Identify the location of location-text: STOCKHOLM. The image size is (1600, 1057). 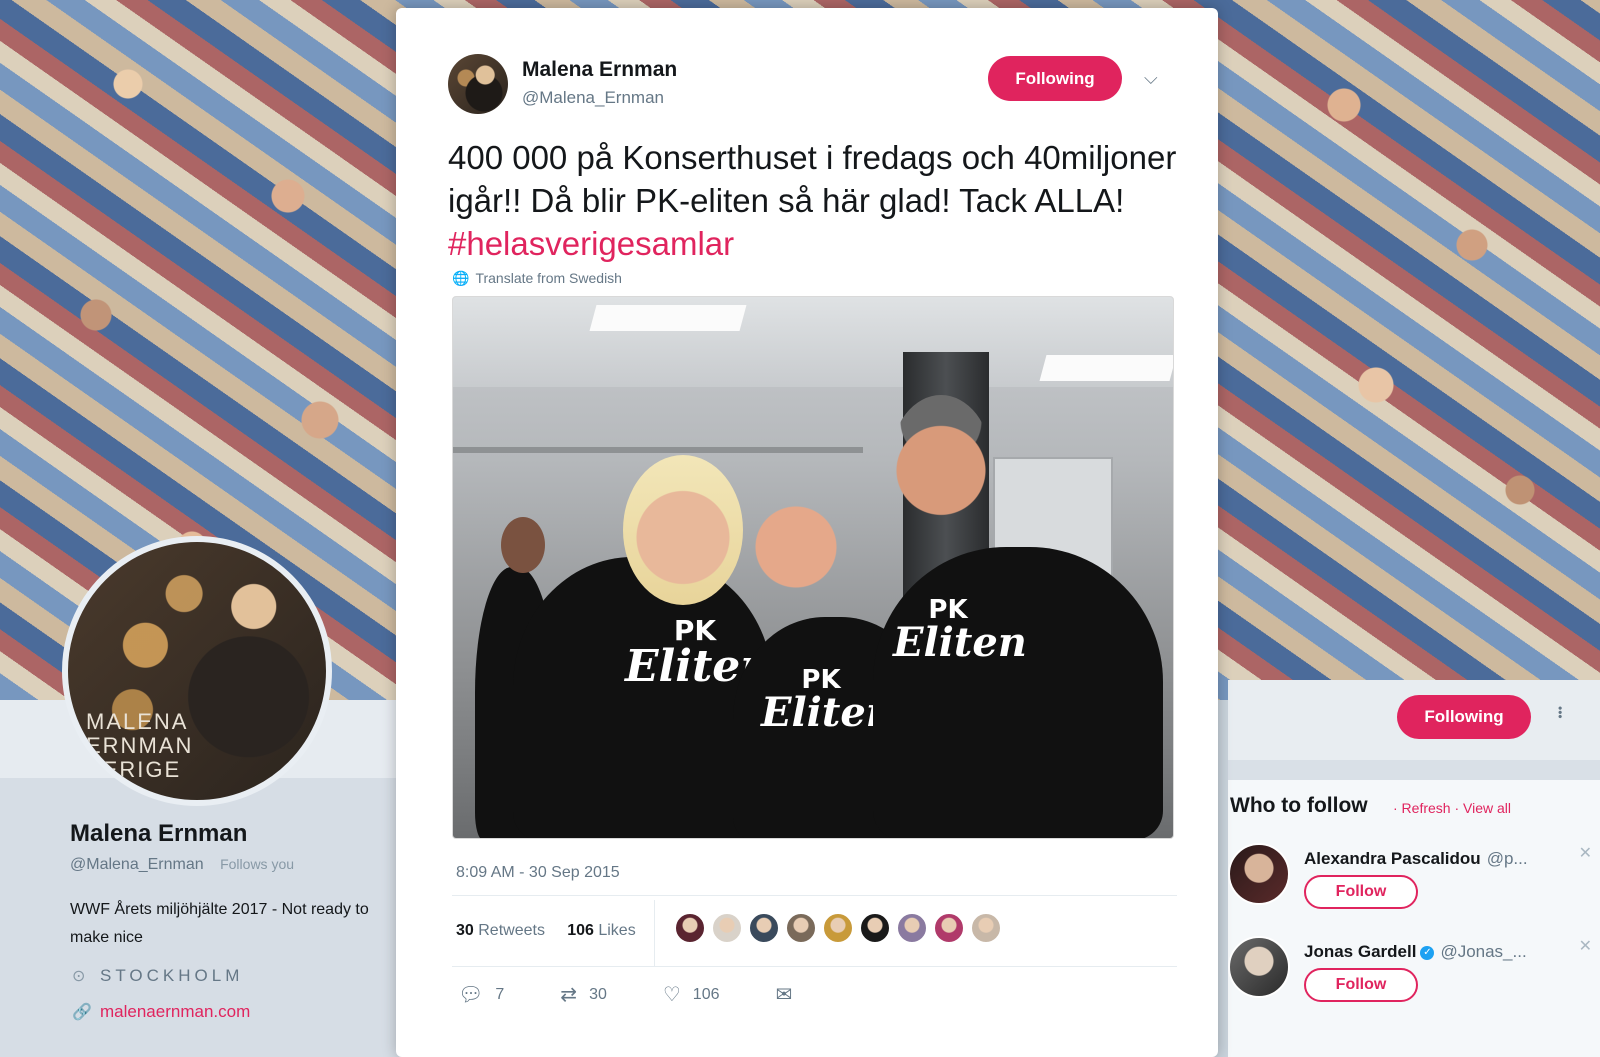
(172, 975).